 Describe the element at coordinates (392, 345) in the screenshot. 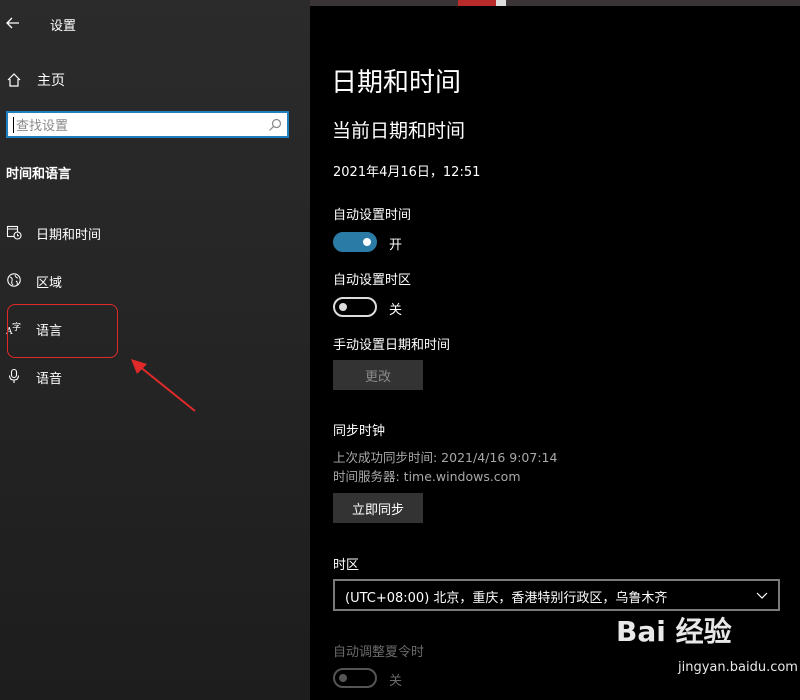

I see `manual-datetime-label: 手动设置日期和时间` at that location.